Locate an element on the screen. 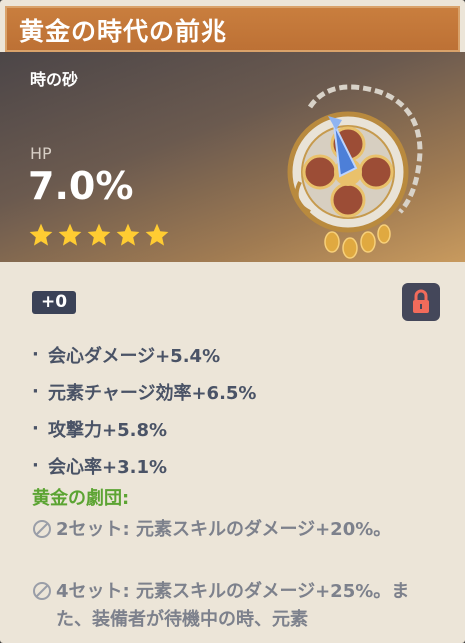 Image resolution: width=465 pixels, height=643 pixels. lock-icon is located at coordinates (421, 301).